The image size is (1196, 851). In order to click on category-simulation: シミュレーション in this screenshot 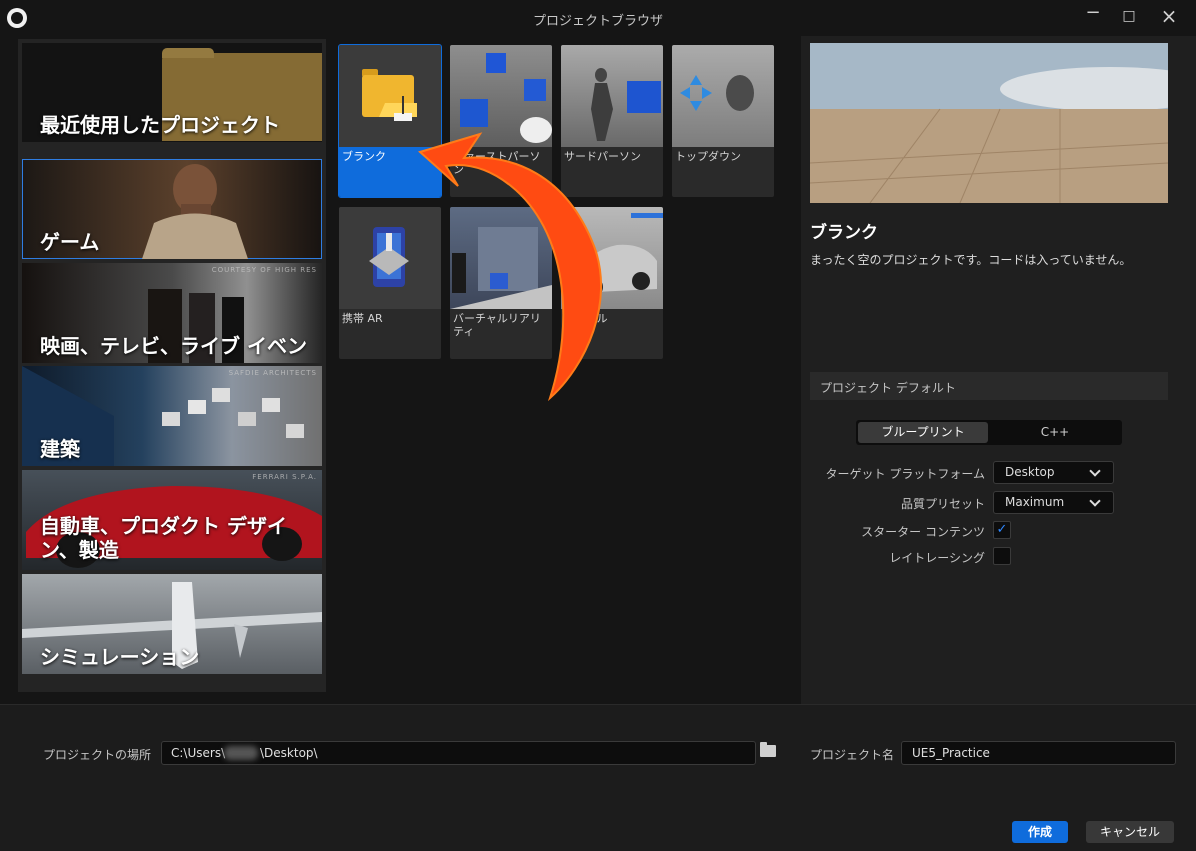, I will do `click(172, 624)`.